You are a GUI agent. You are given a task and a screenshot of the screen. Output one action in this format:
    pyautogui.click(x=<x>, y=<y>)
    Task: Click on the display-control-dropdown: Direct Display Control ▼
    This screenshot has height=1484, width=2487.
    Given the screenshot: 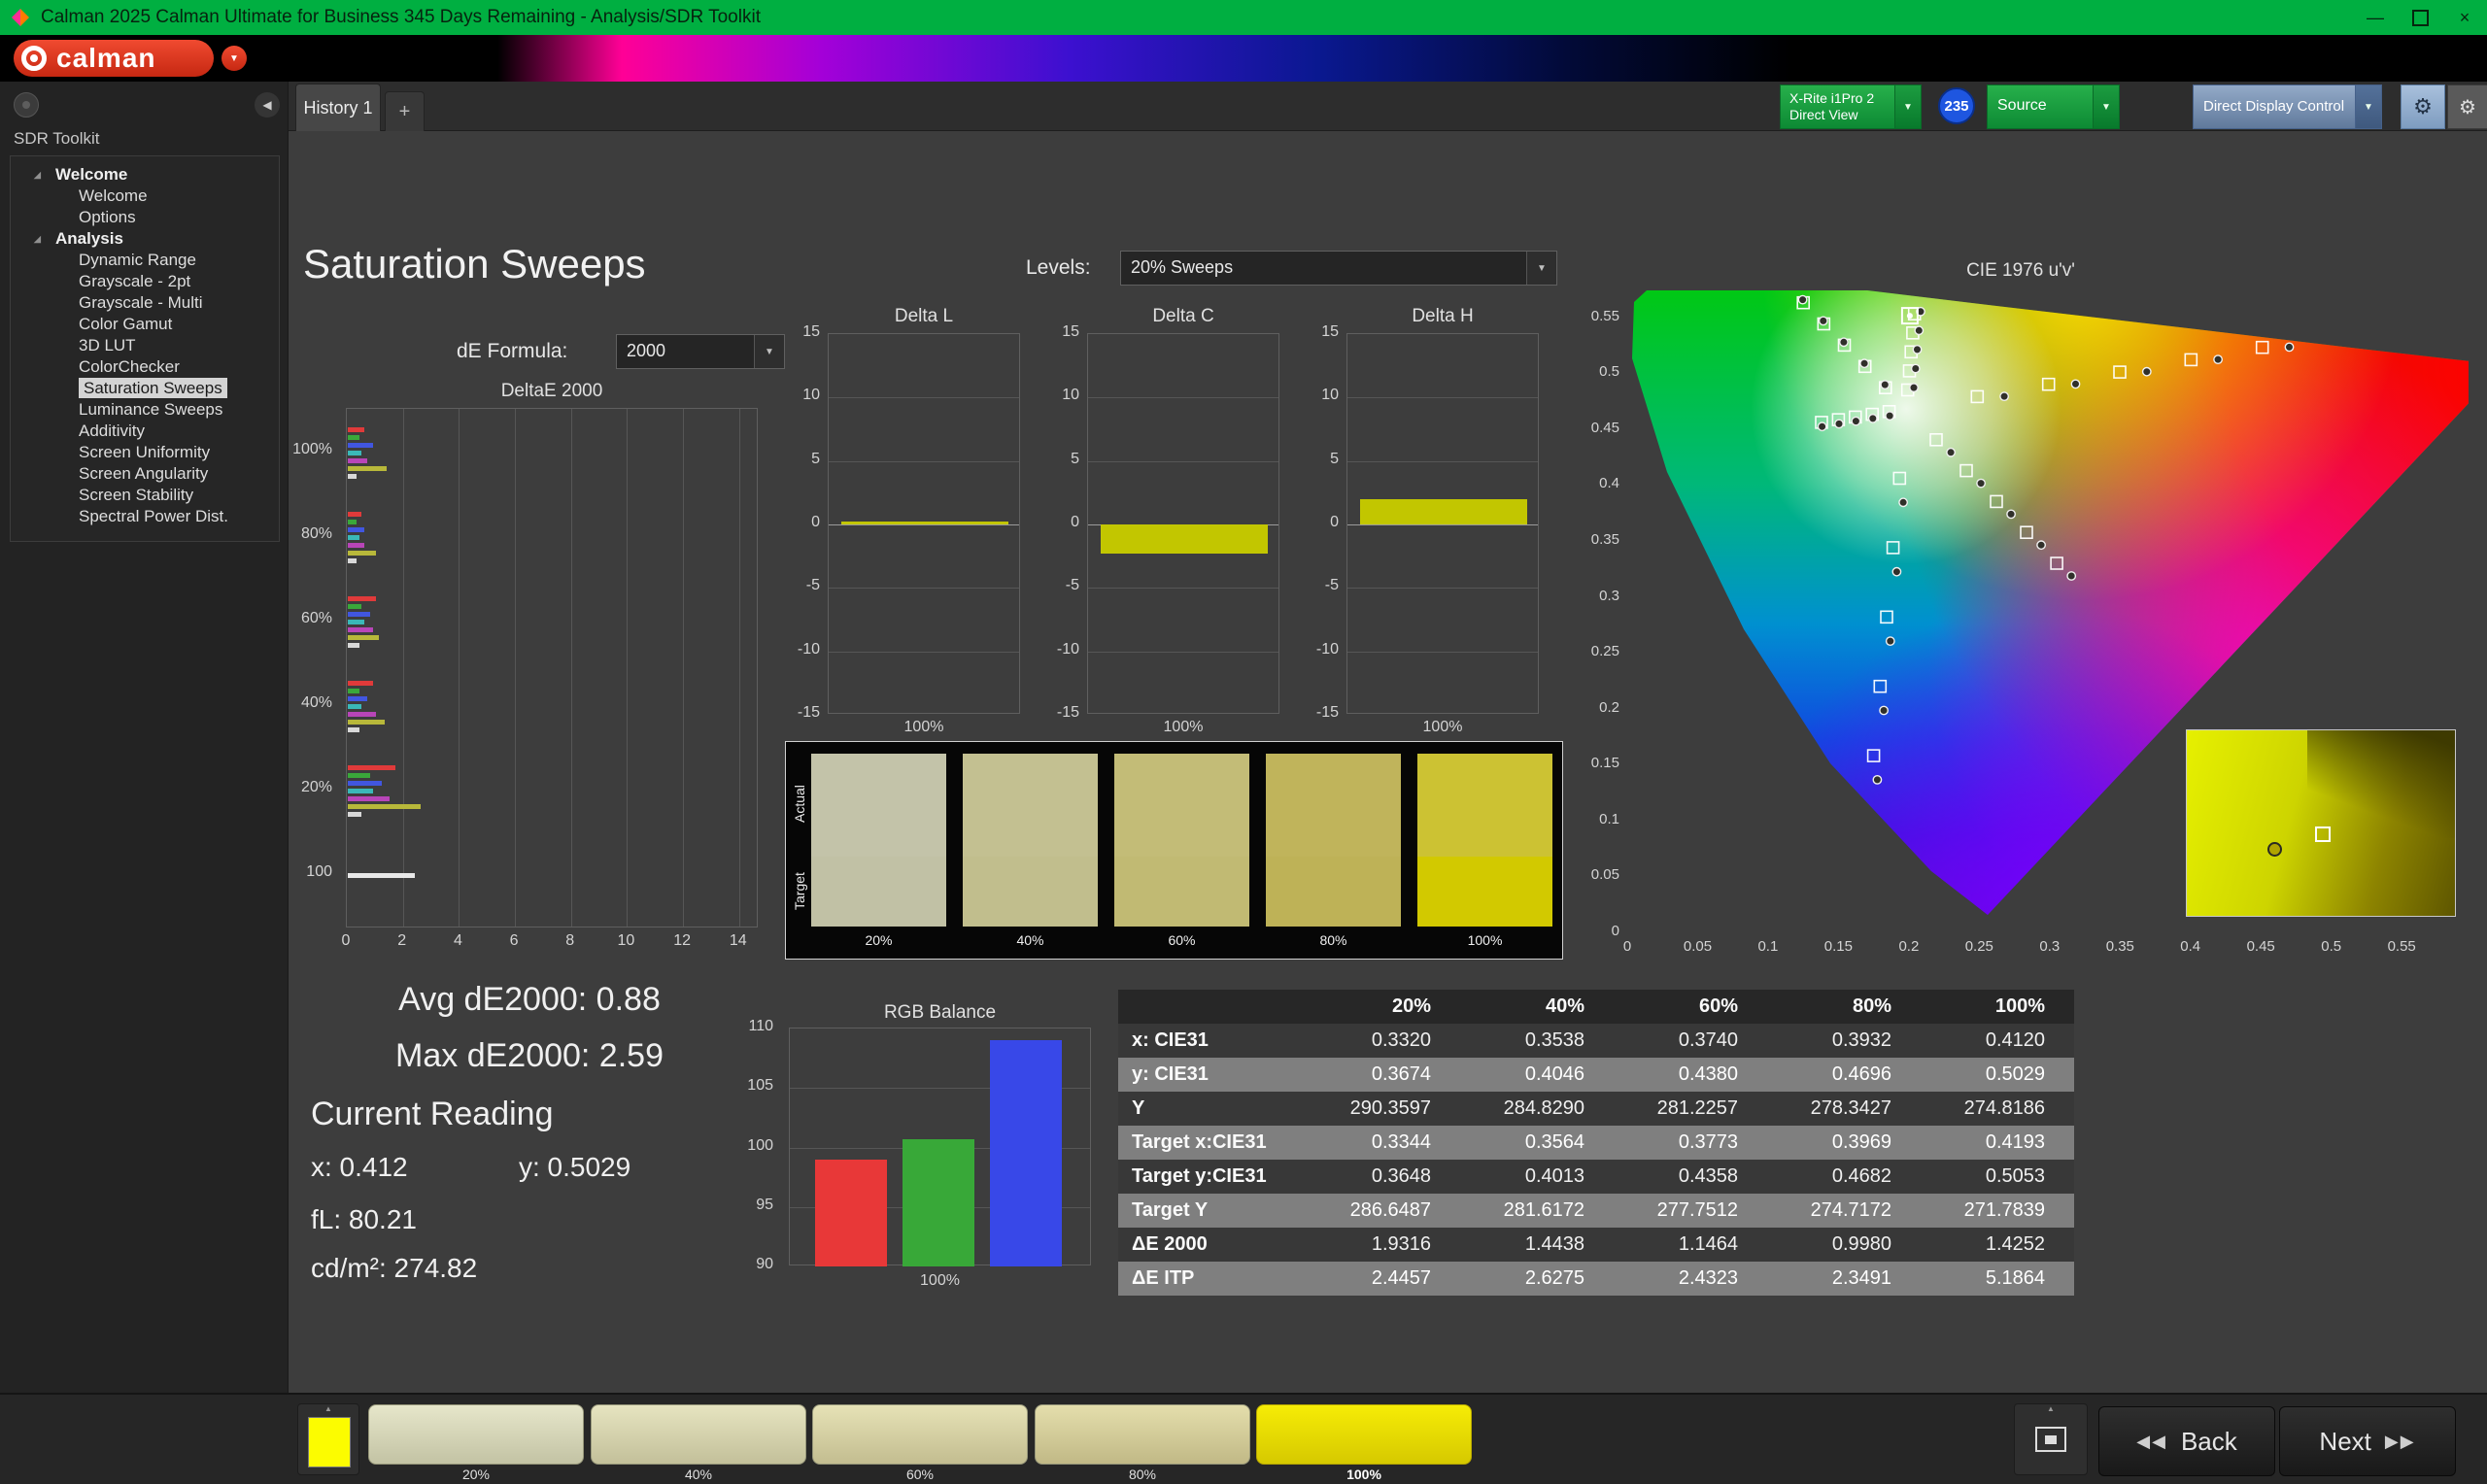 What is the action you would take?
    pyautogui.click(x=2287, y=106)
    